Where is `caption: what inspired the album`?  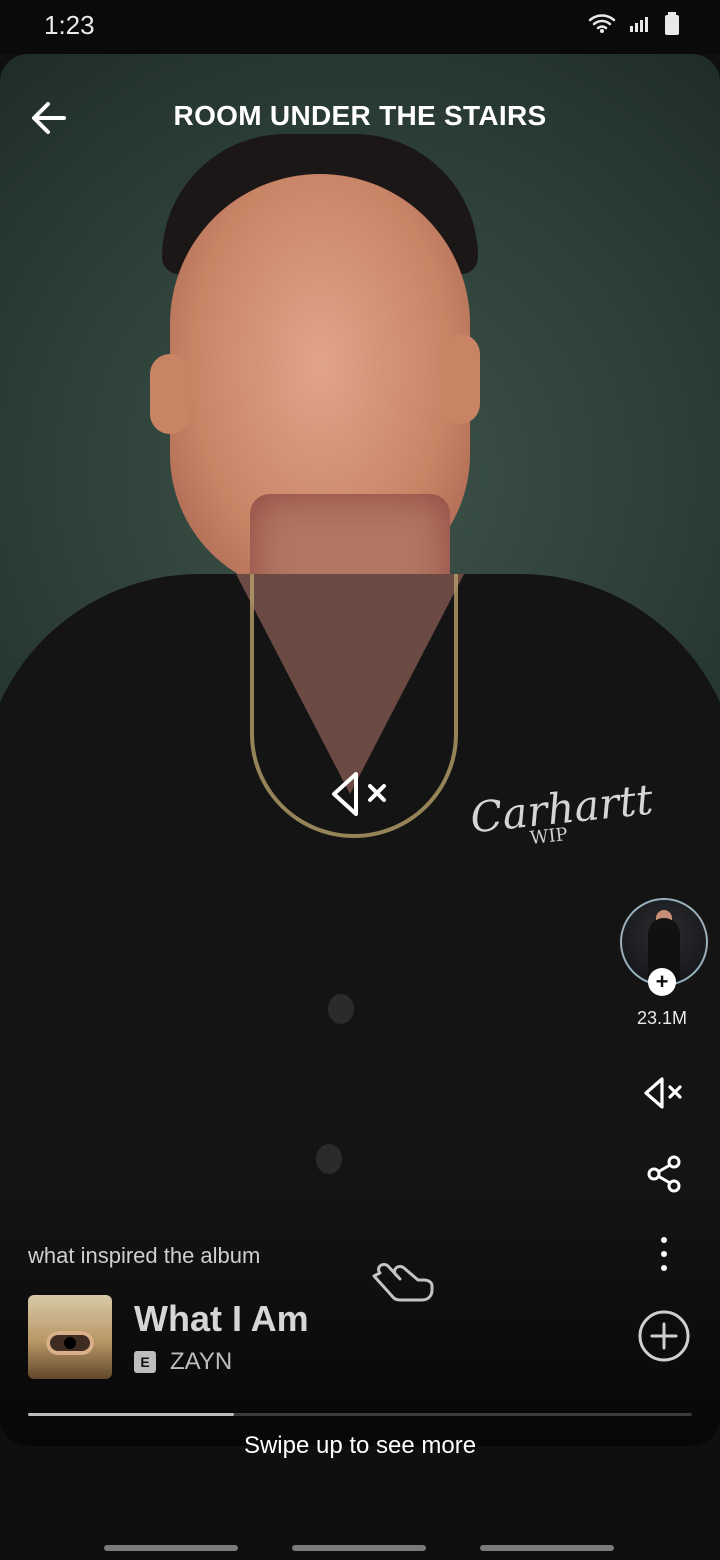
caption: what inspired the album is located at coordinates (144, 1255).